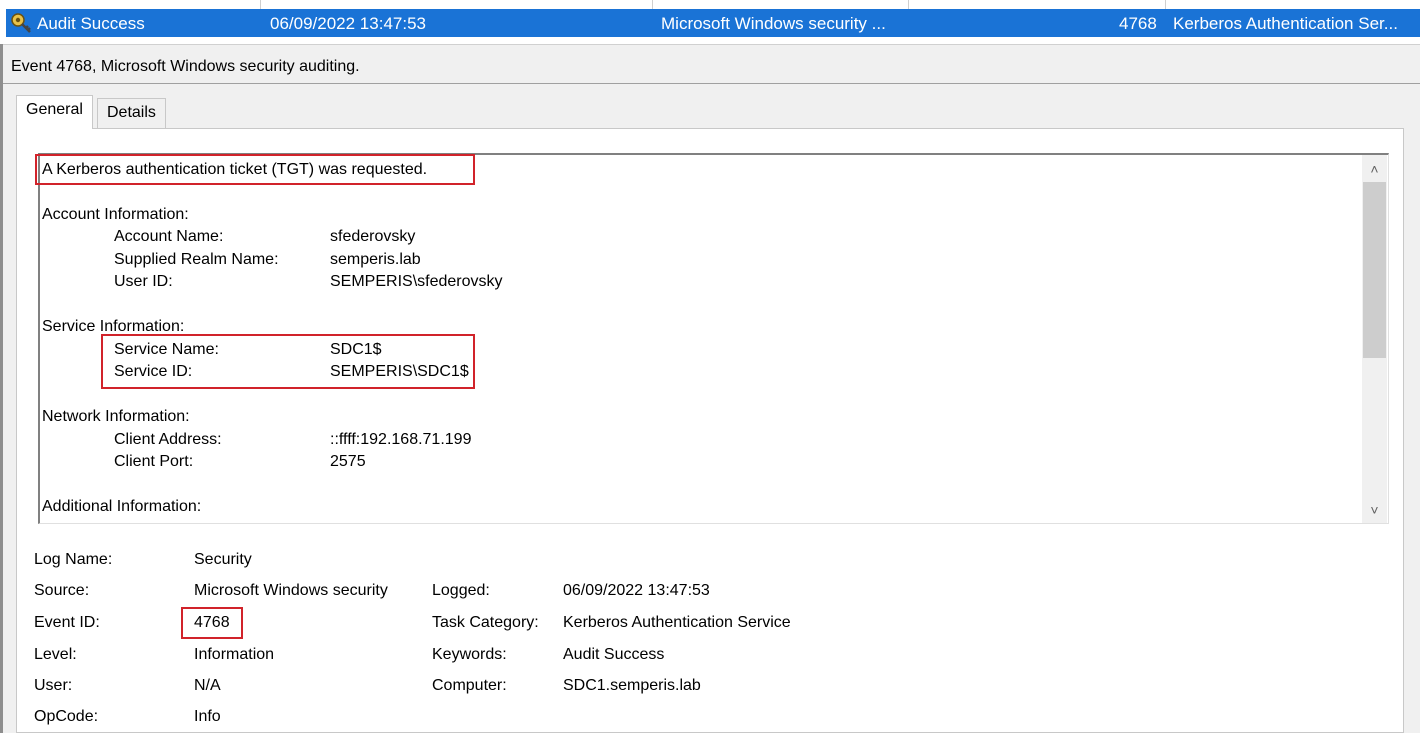 This screenshot has width=1420, height=733. What do you see at coordinates (614, 654) in the screenshot?
I see `keywords-value: Audit Success` at bounding box center [614, 654].